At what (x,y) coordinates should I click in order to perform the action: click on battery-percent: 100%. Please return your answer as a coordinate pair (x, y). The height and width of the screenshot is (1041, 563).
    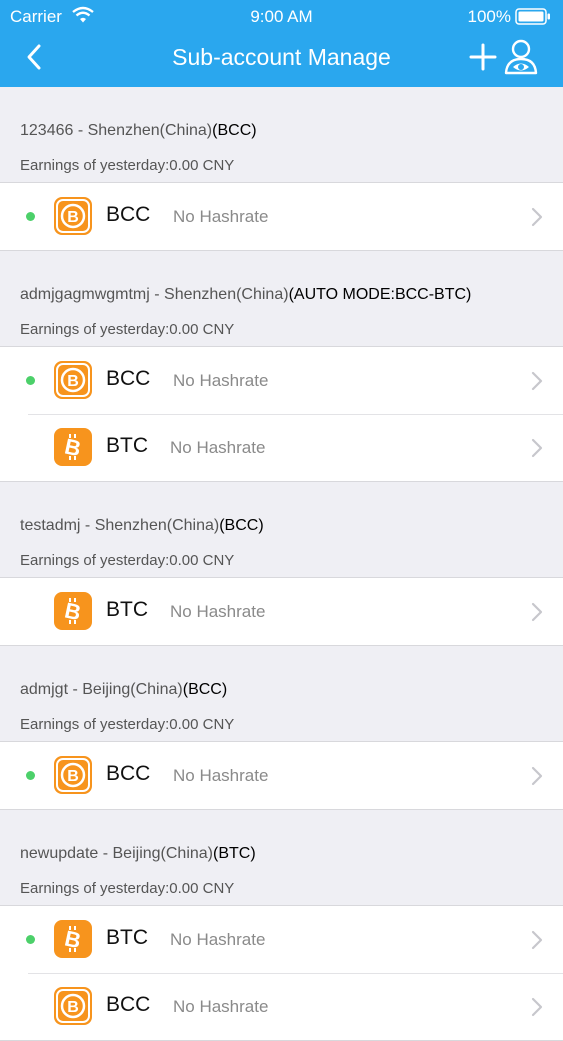
    Looking at the image, I should click on (489, 16).